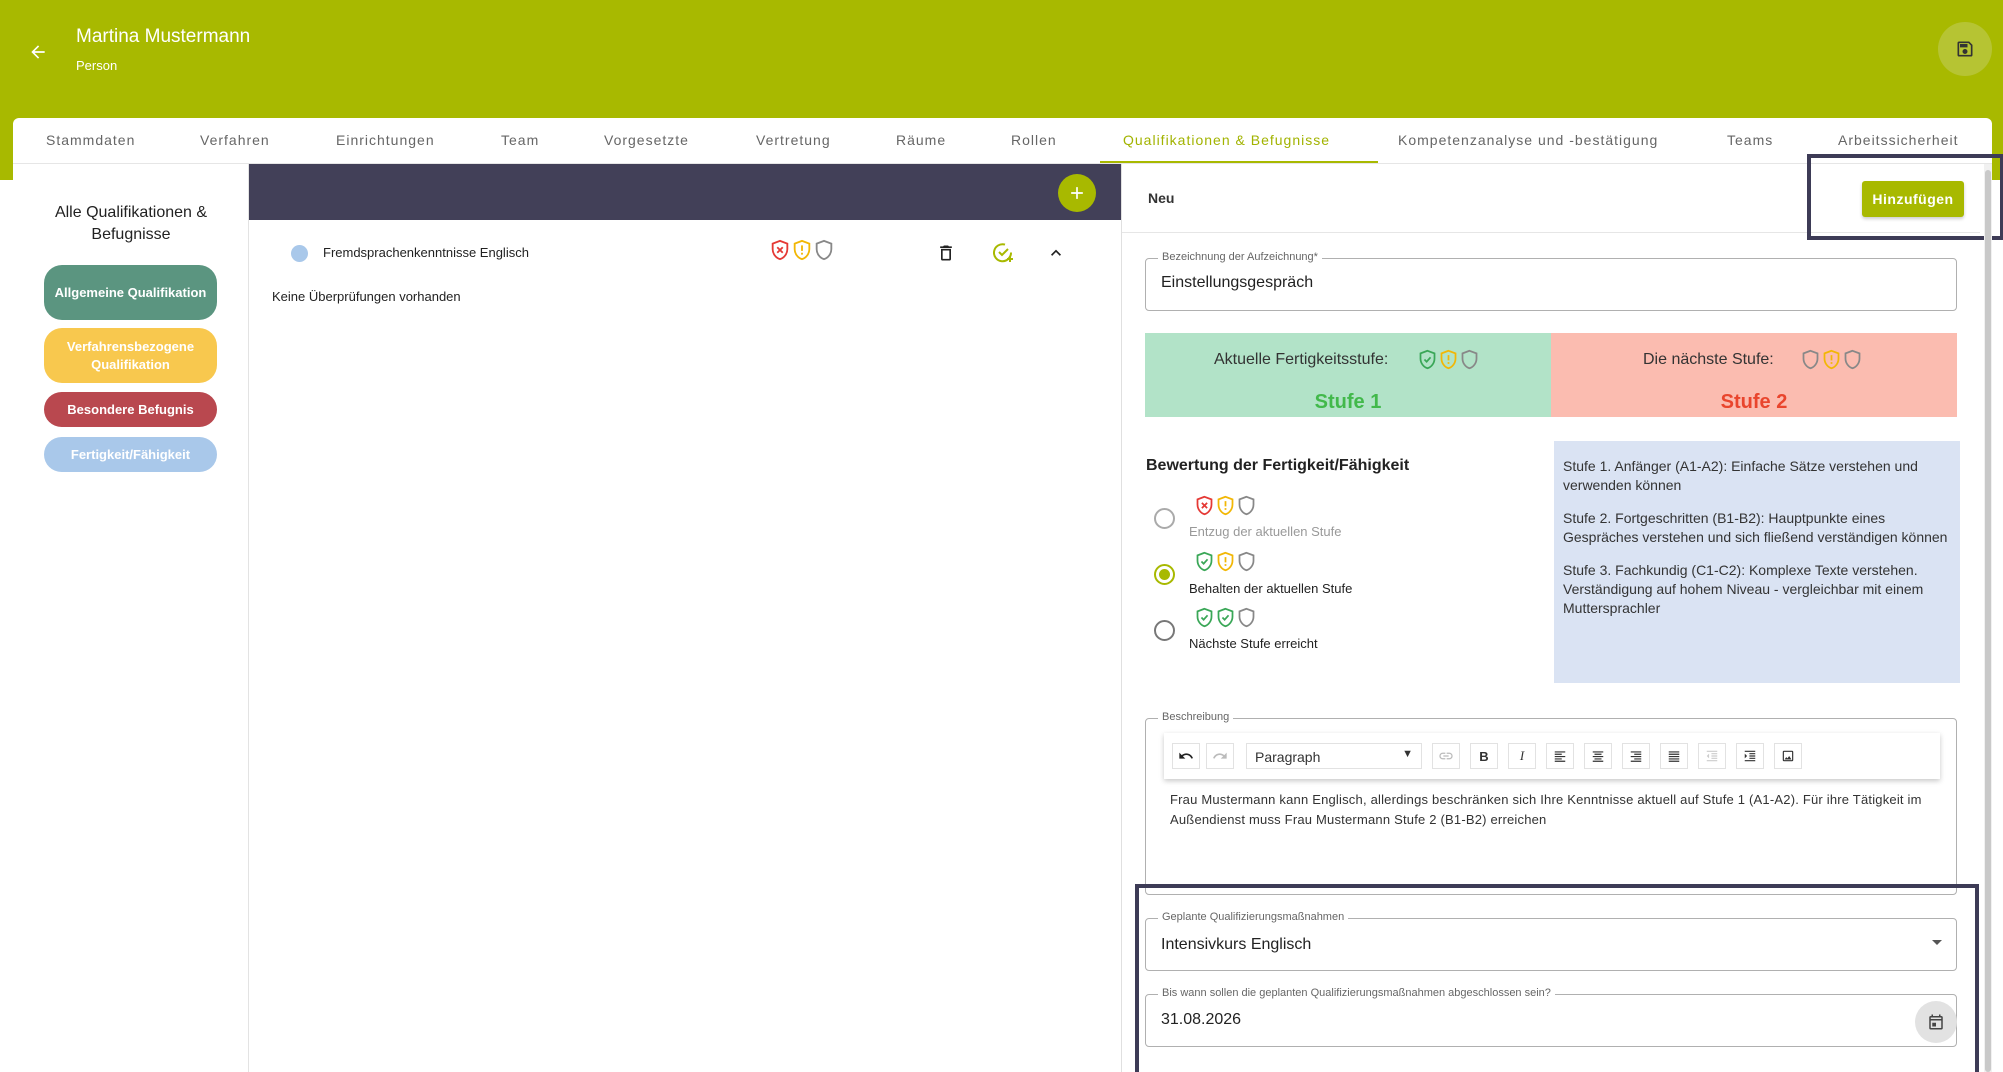 The image size is (2003, 1072). What do you see at coordinates (299, 253) in the screenshot?
I see `qualification-type-dot` at bounding box center [299, 253].